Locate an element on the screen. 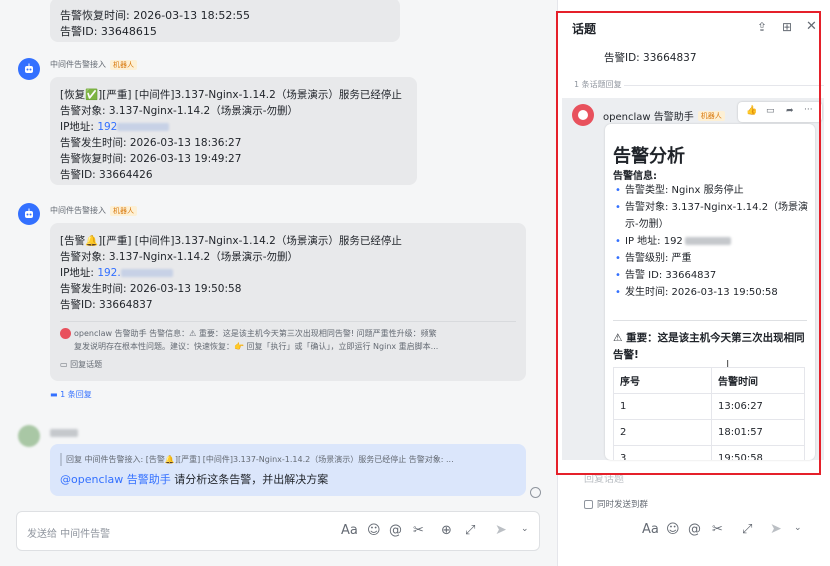 The height and width of the screenshot is (566, 830). table-cell: 2 is located at coordinates (662, 432).